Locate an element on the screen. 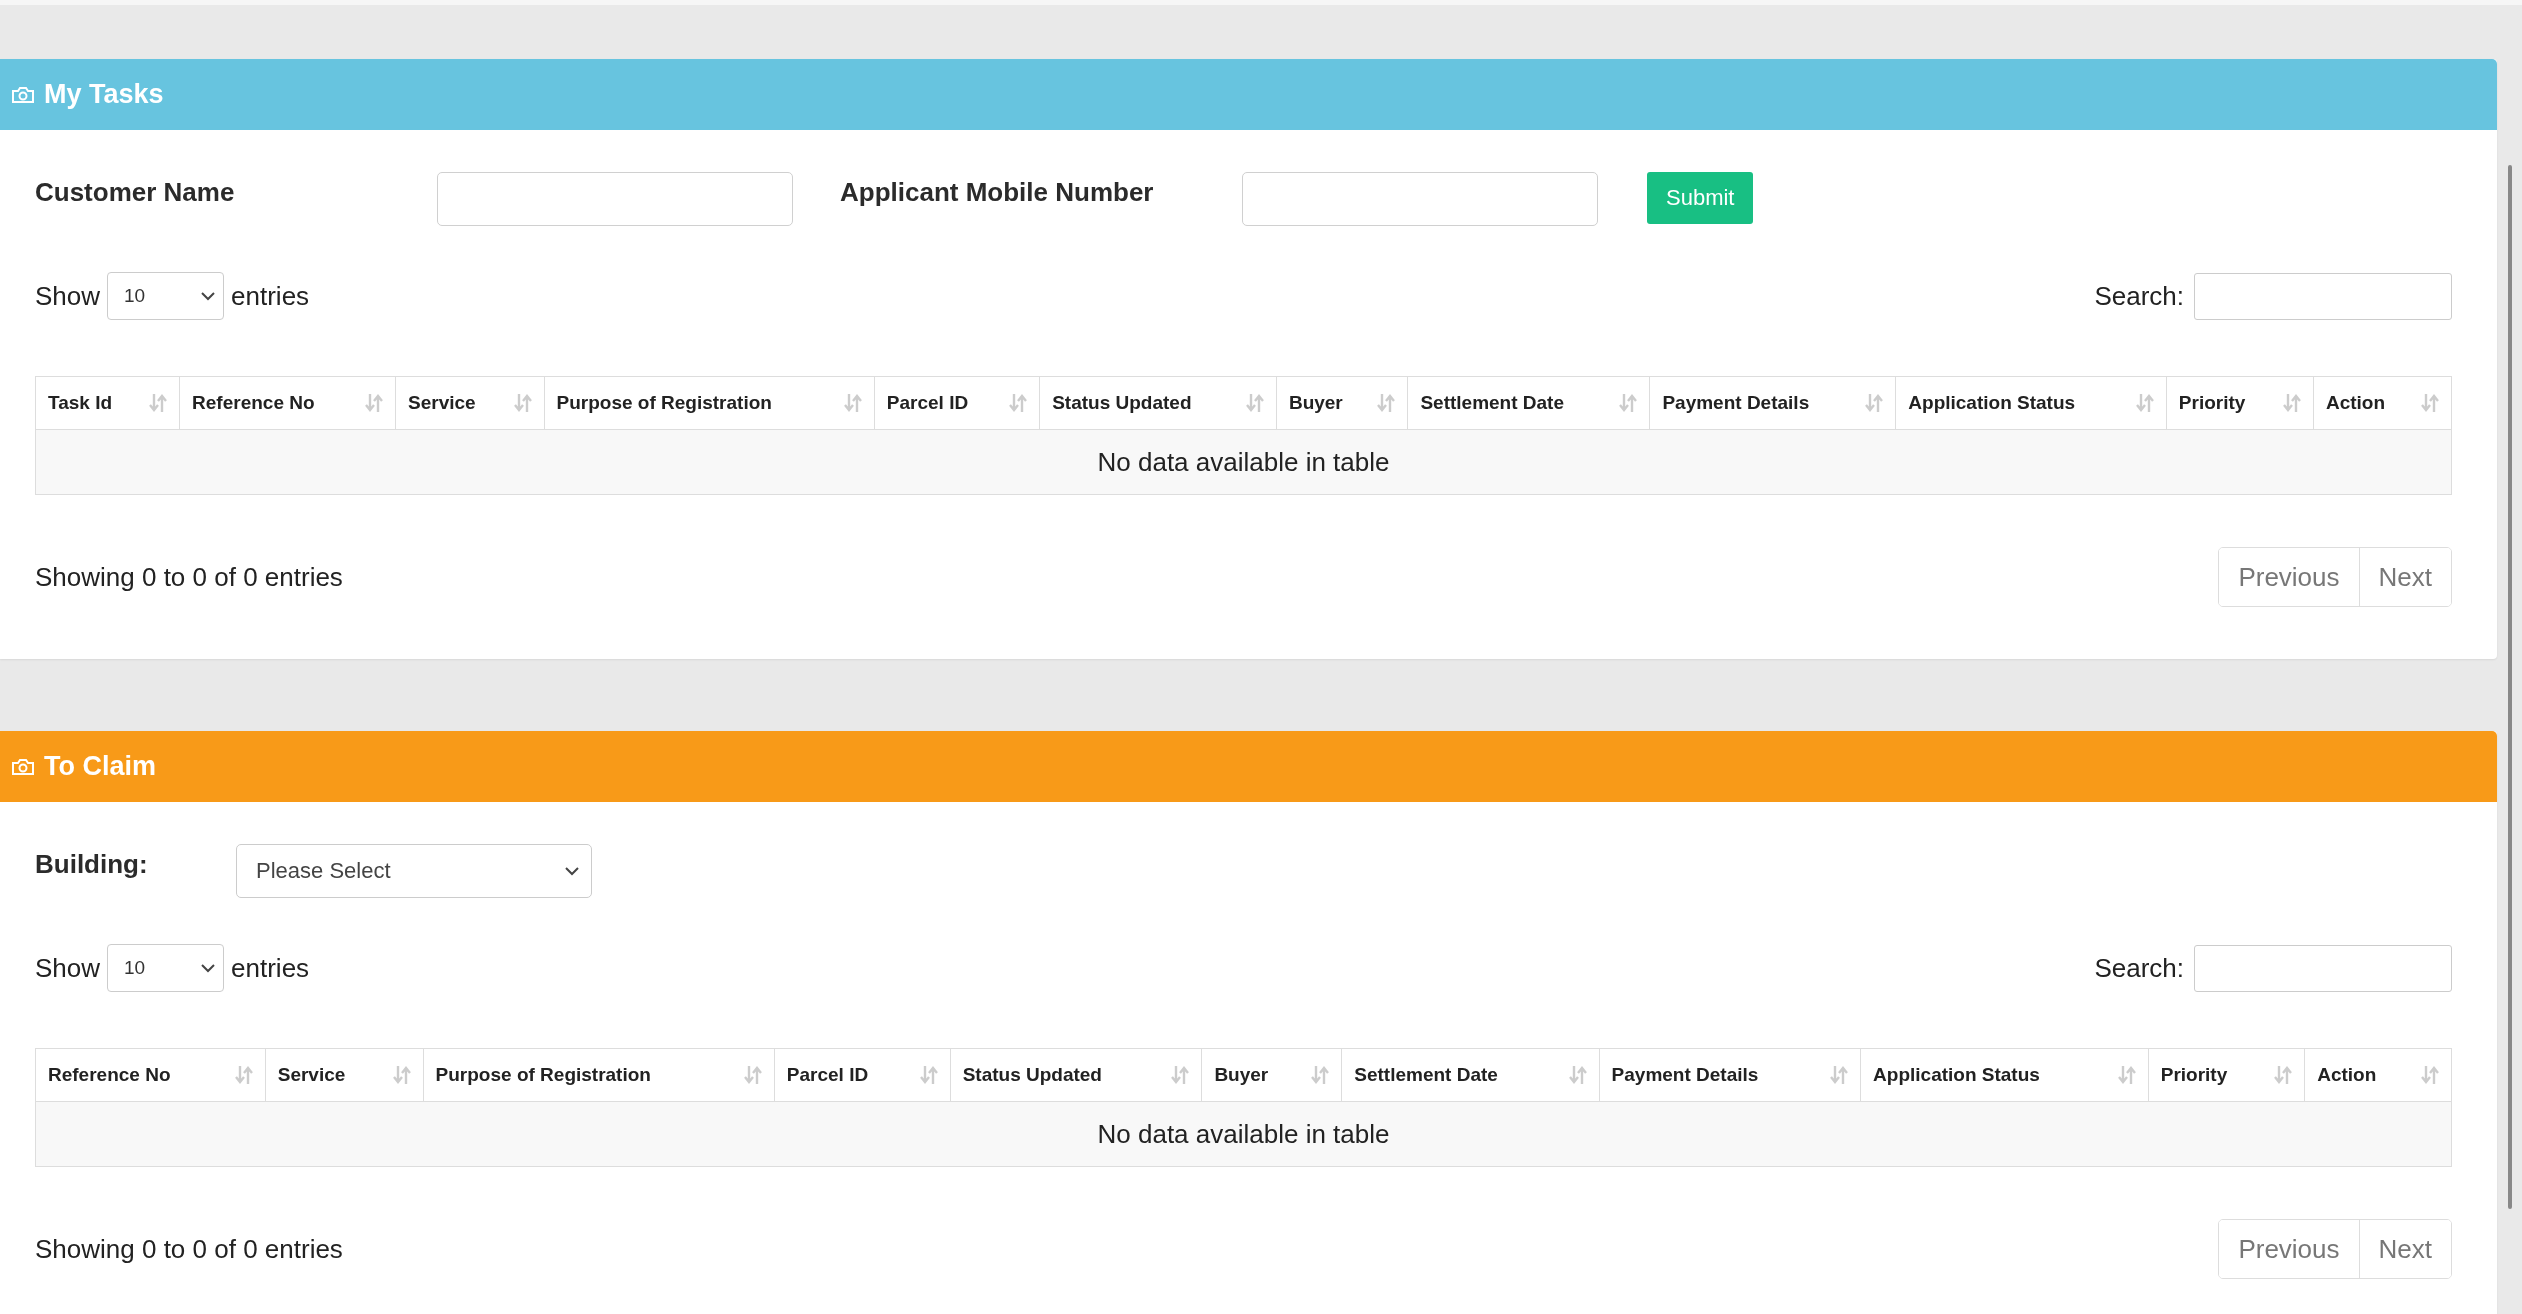  panel-title: To Claim is located at coordinates (100, 766).